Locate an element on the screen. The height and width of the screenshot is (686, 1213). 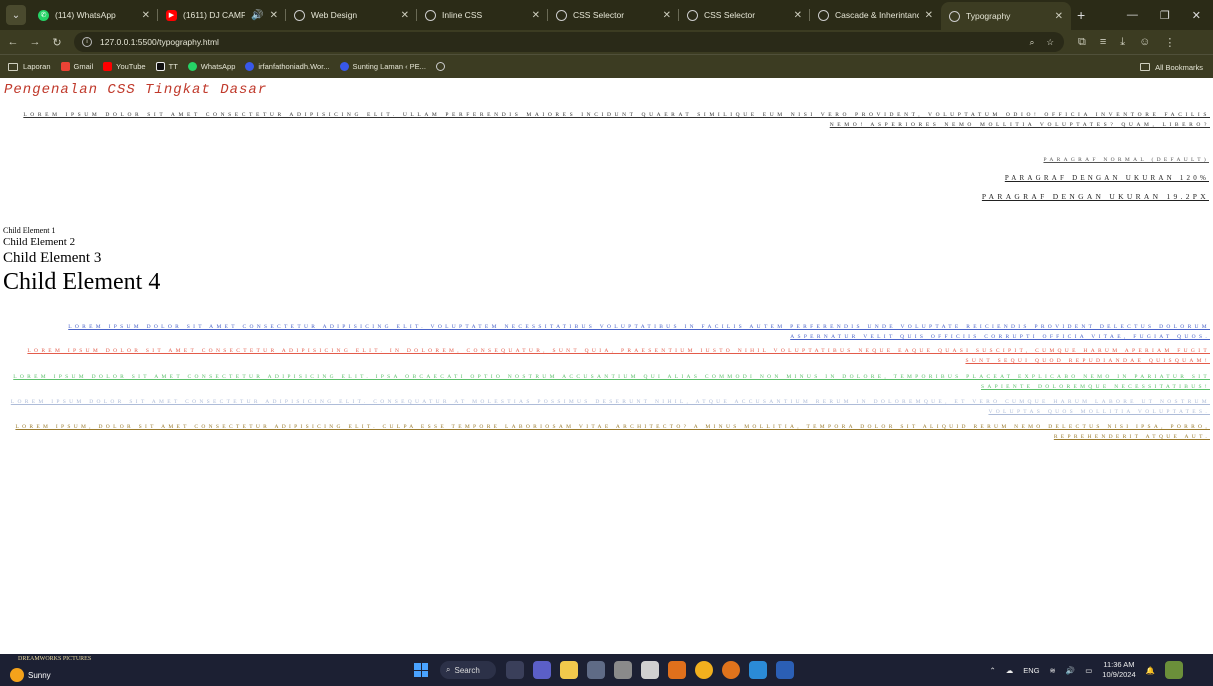
menu-icon: ⋮ is located at coordinates (1169, 42).